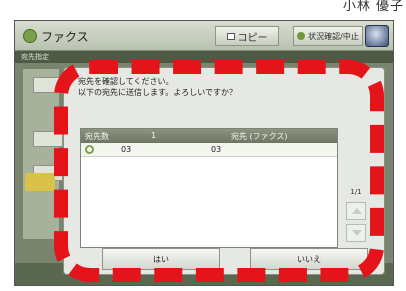 This screenshot has width=406, height=291. What do you see at coordinates (89, 149) in the screenshot?
I see `fax-dest-icon` at bounding box center [89, 149].